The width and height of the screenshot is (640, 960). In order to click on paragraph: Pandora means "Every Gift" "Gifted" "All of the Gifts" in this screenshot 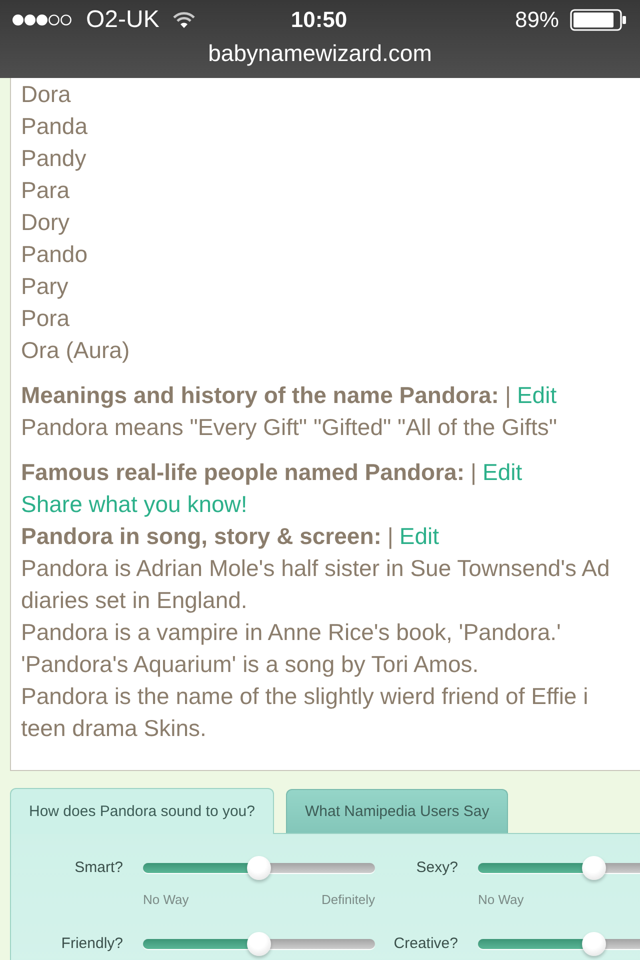, I will do `click(289, 427)`.